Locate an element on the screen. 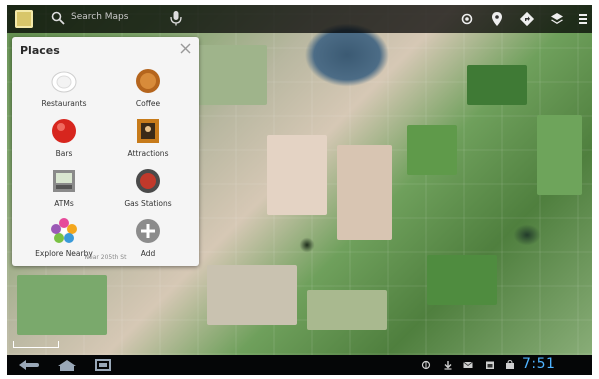 Image resolution: width=599 pixels, height=379 pixels. search-input: Search Maps is located at coordinates (111, 17).